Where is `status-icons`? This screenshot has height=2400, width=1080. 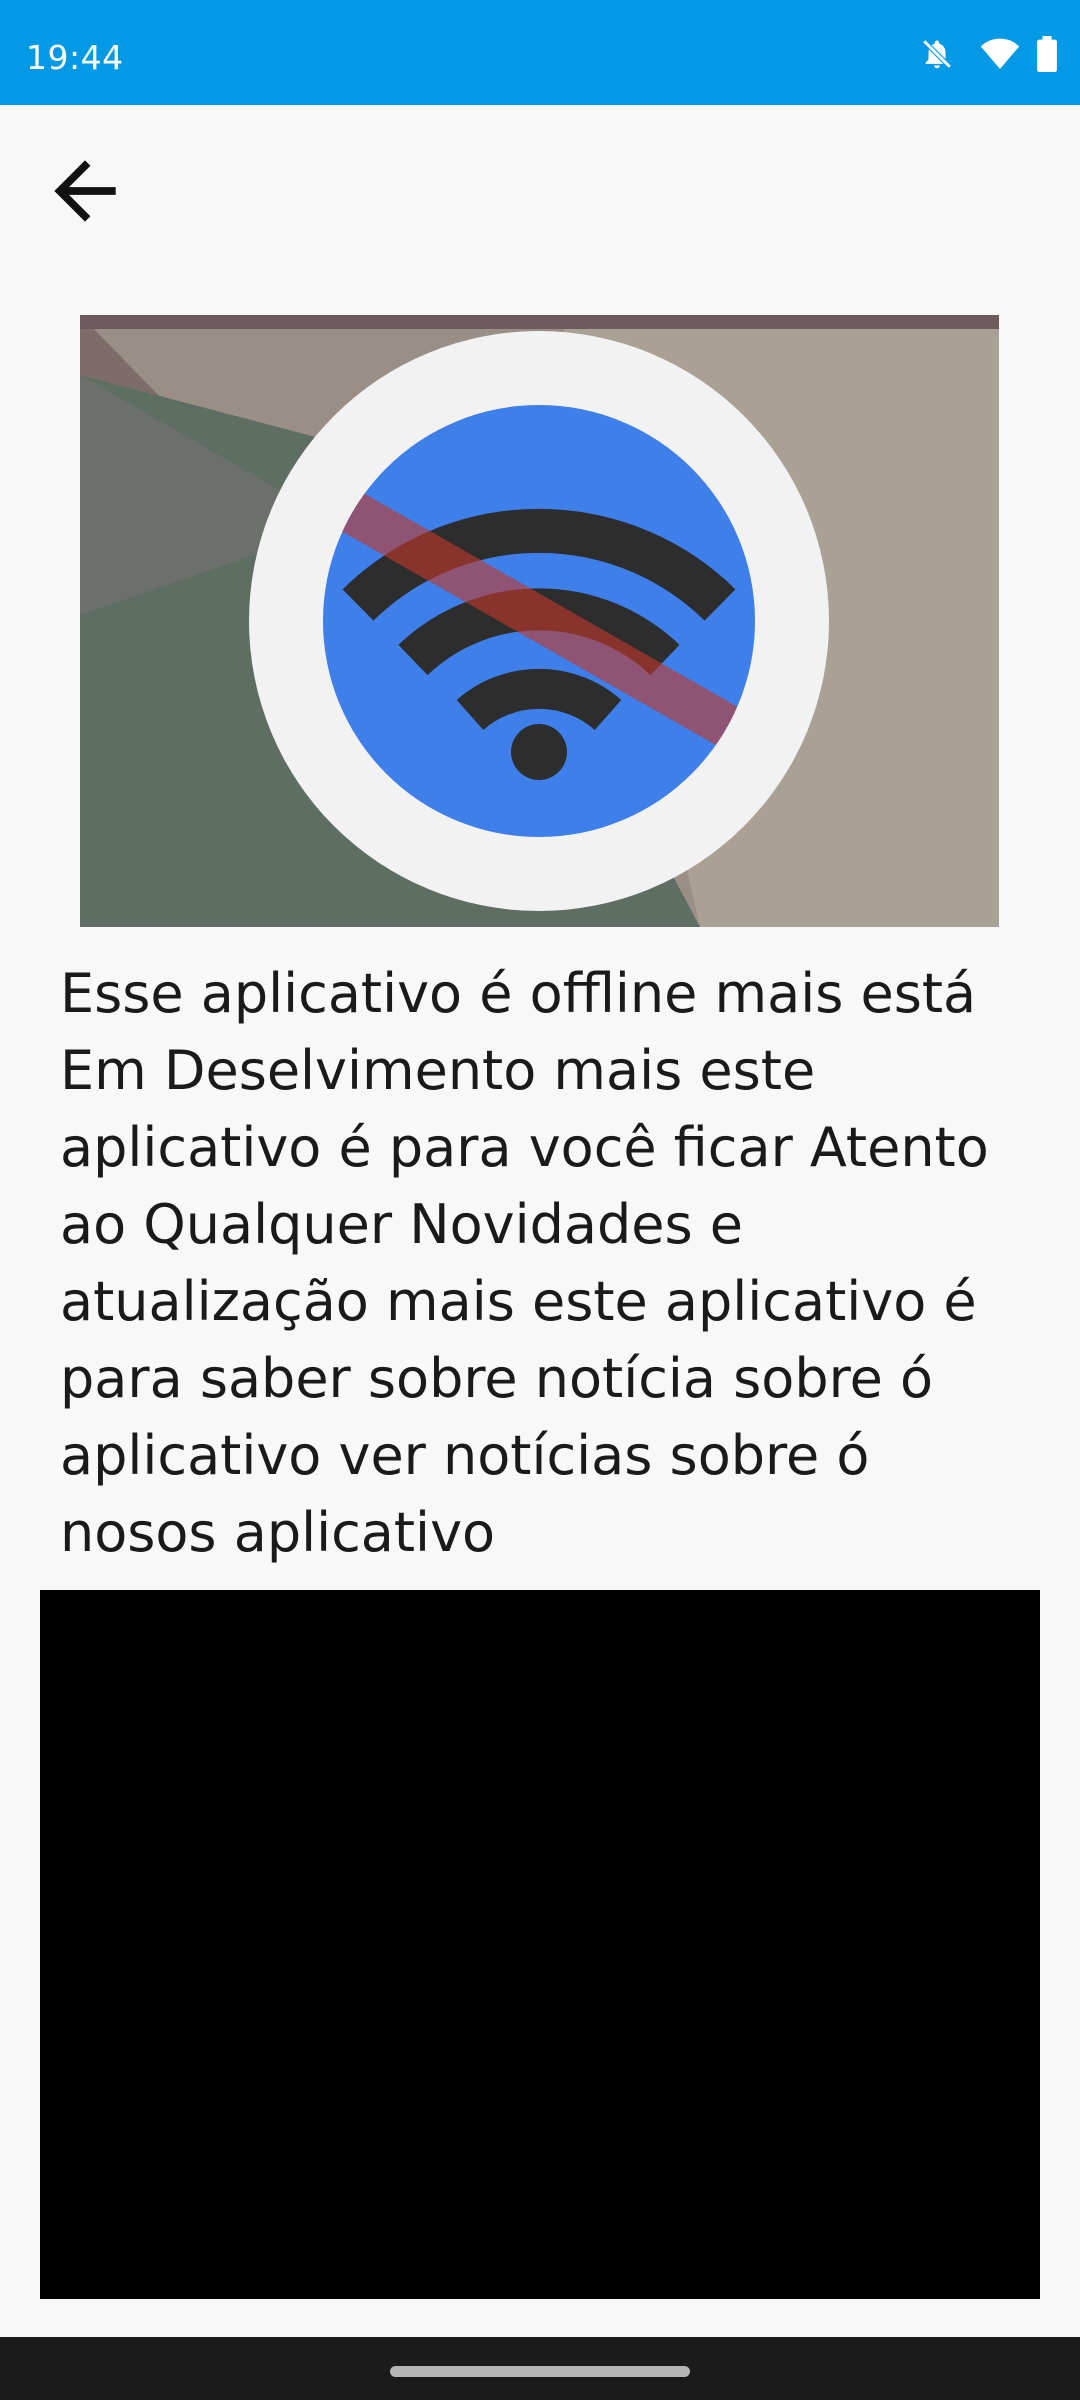 status-icons is located at coordinates (989, 54).